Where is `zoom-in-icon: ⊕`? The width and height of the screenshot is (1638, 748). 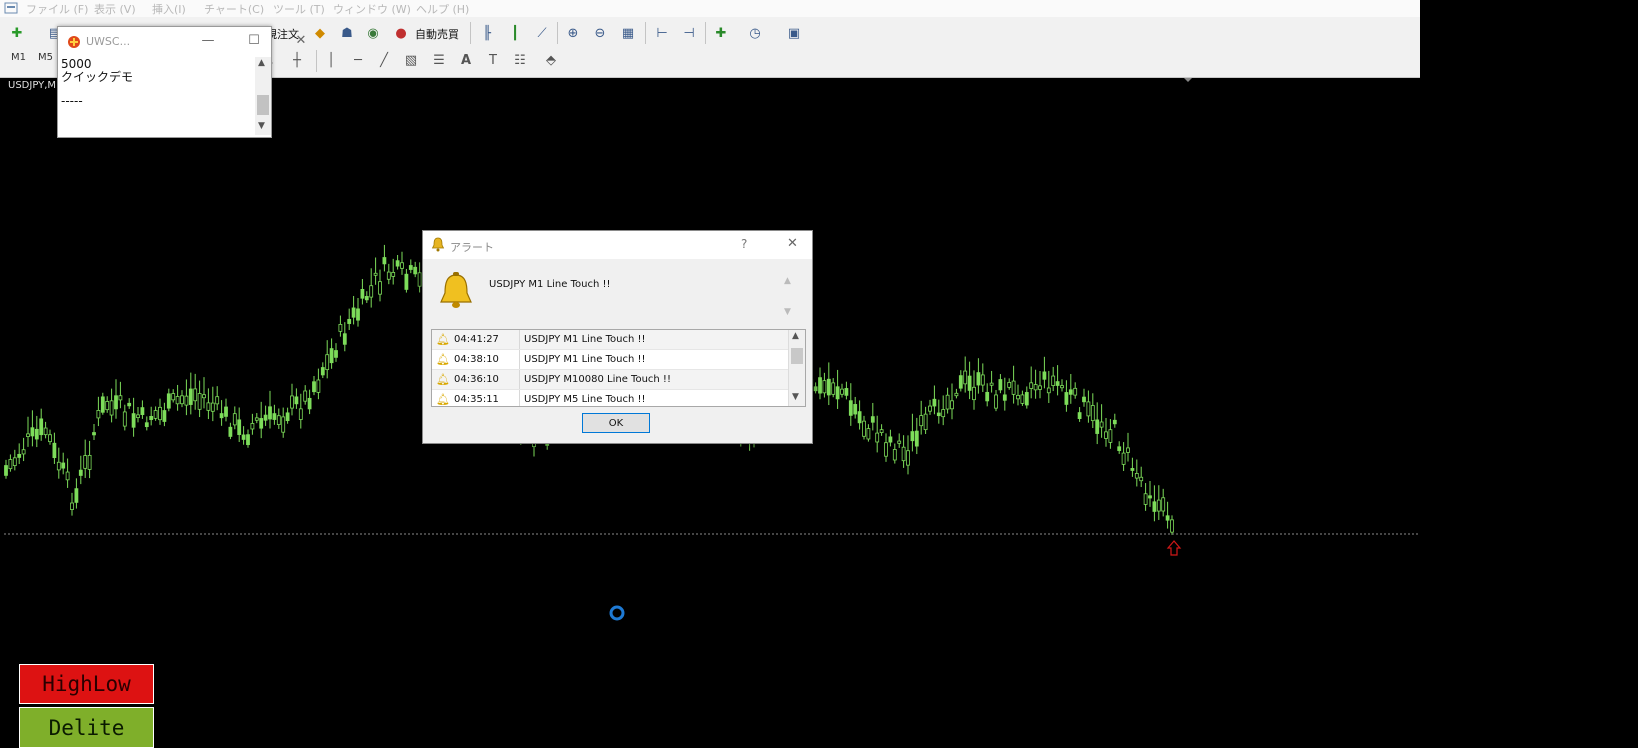
zoom-in-icon: ⊕ is located at coordinates (573, 33).